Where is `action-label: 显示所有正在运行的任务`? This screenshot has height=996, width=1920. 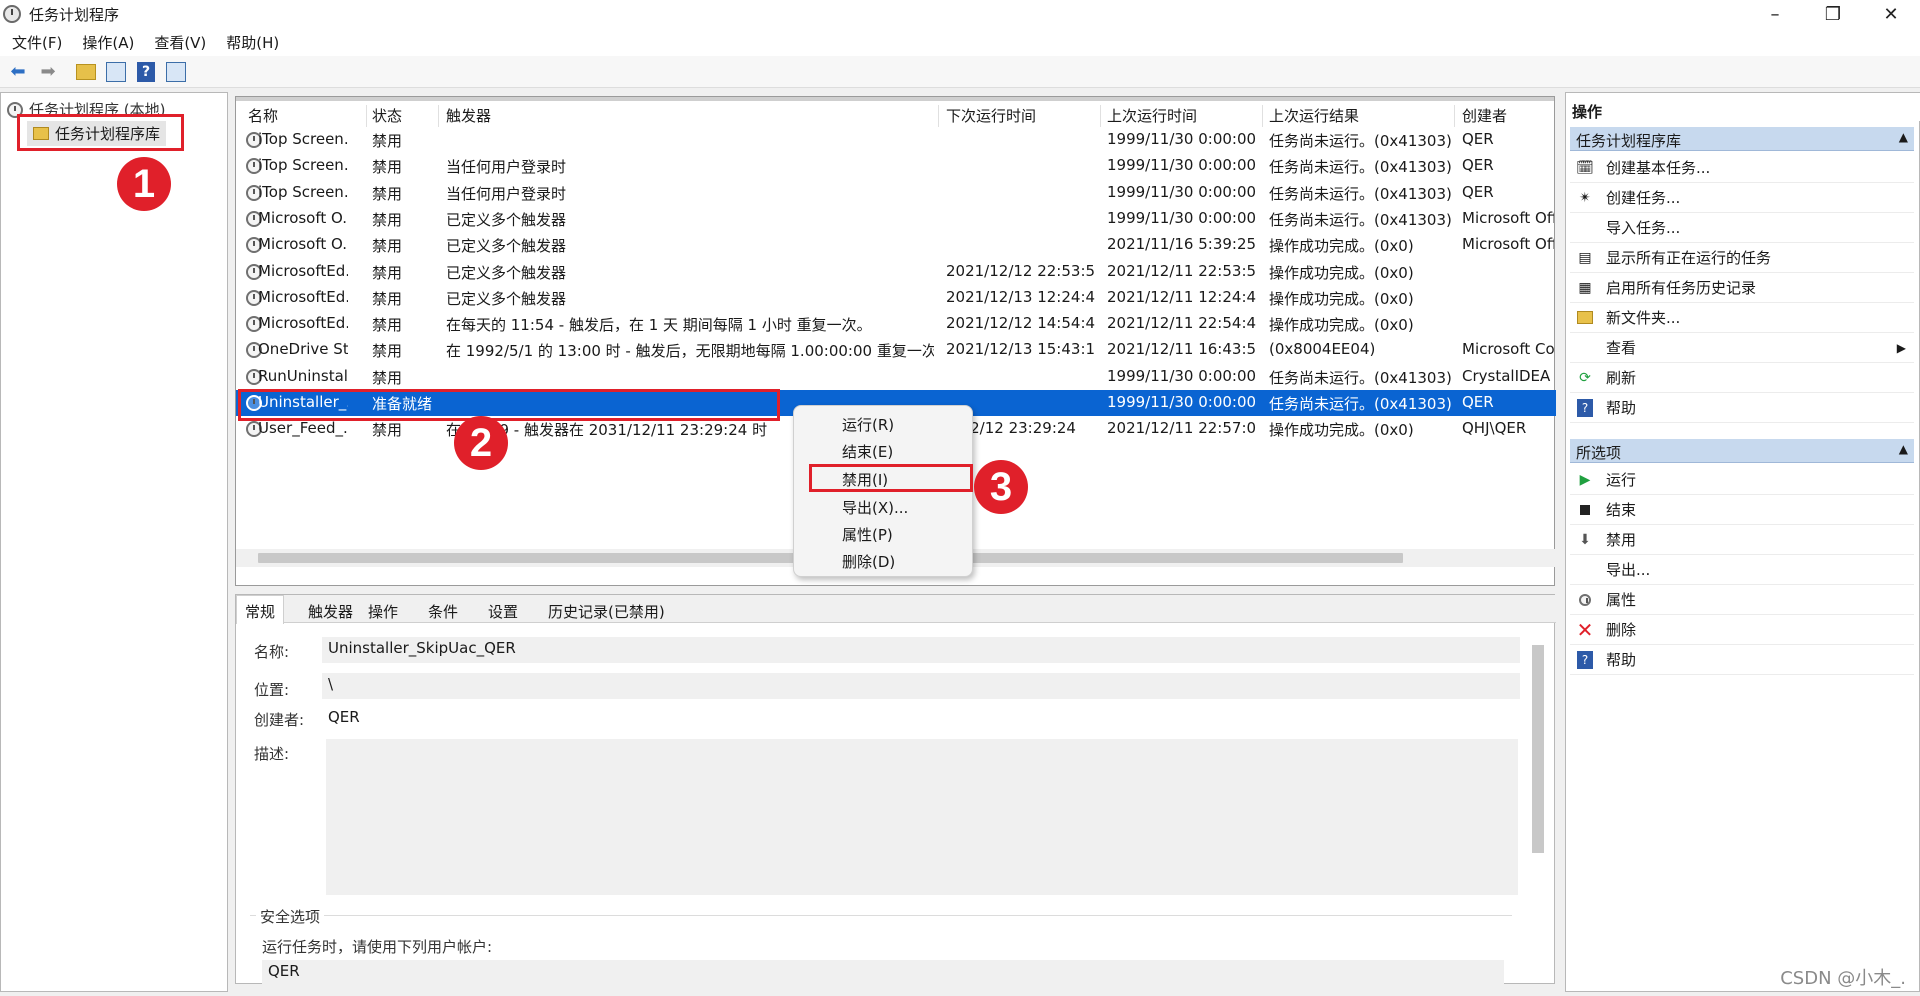 action-label: 显示所有正在运行的任务 is located at coordinates (1689, 258).